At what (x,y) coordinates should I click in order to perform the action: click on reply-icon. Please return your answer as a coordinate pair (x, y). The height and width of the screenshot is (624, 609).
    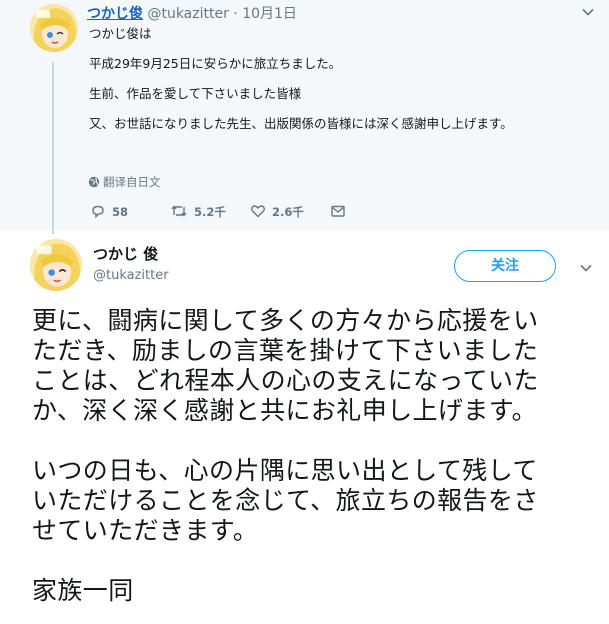
    Looking at the image, I should click on (98, 212).